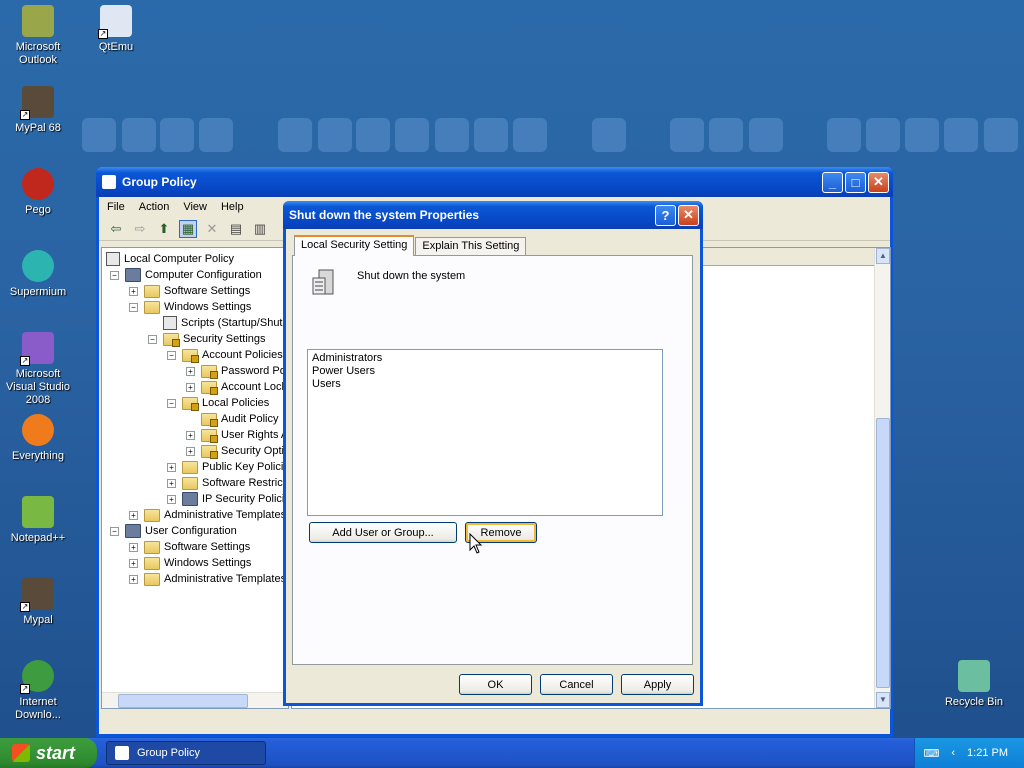 Image resolution: width=1024 pixels, height=768 pixels. Describe the element at coordinates (38, 369) in the screenshot. I see `desktop-icon-visual-studio: ↗ Microsoft Visual Studio 2008` at that location.